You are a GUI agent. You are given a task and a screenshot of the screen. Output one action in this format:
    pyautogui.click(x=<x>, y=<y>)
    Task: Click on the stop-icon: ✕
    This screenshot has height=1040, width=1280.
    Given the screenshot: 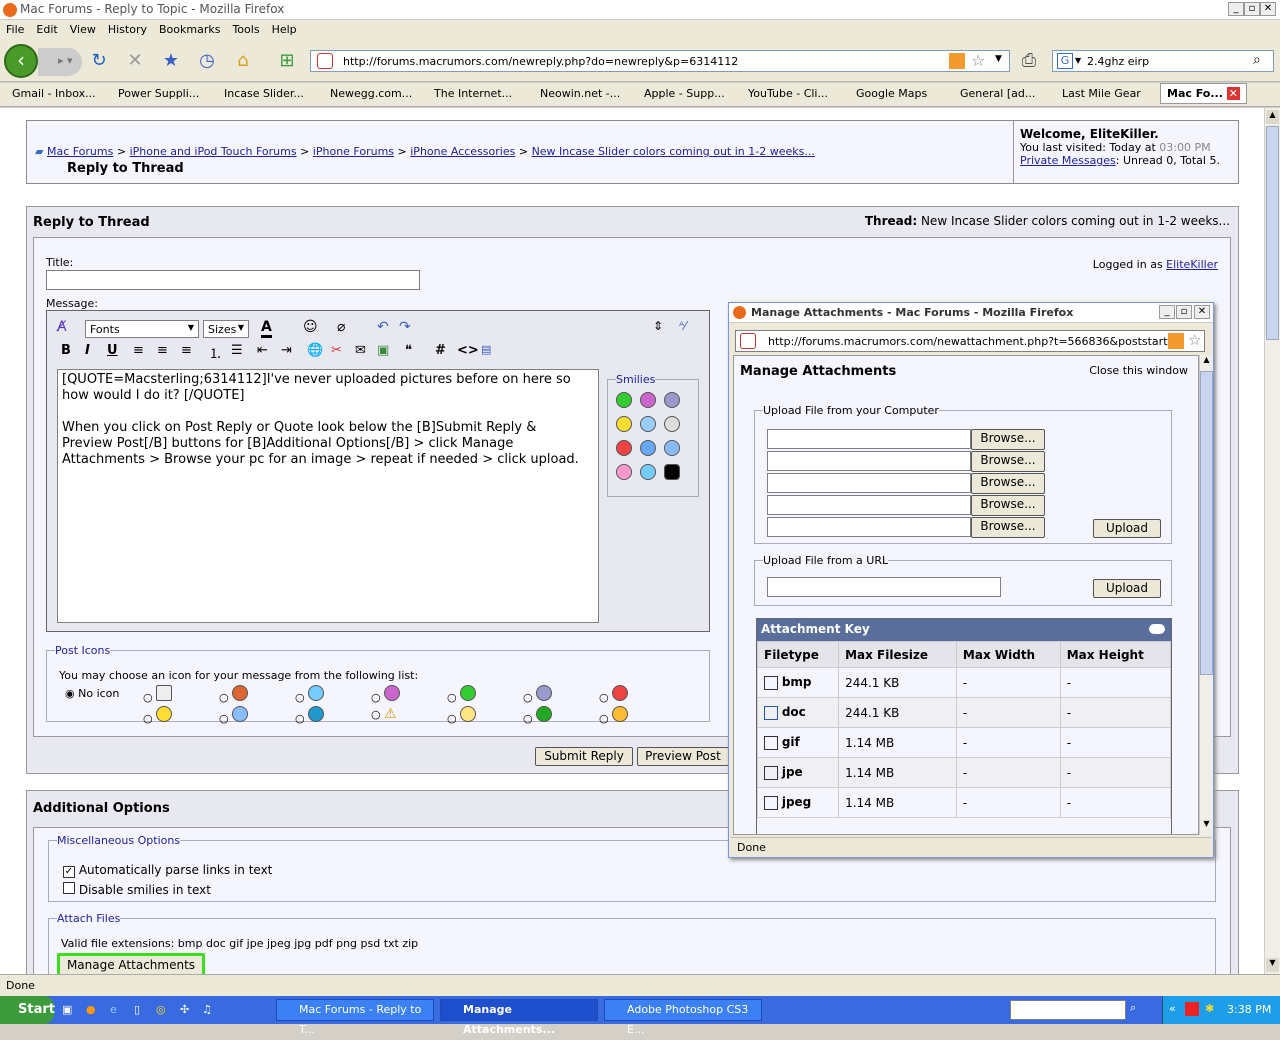 What is the action you would take?
    pyautogui.click(x=135, y=61)
    